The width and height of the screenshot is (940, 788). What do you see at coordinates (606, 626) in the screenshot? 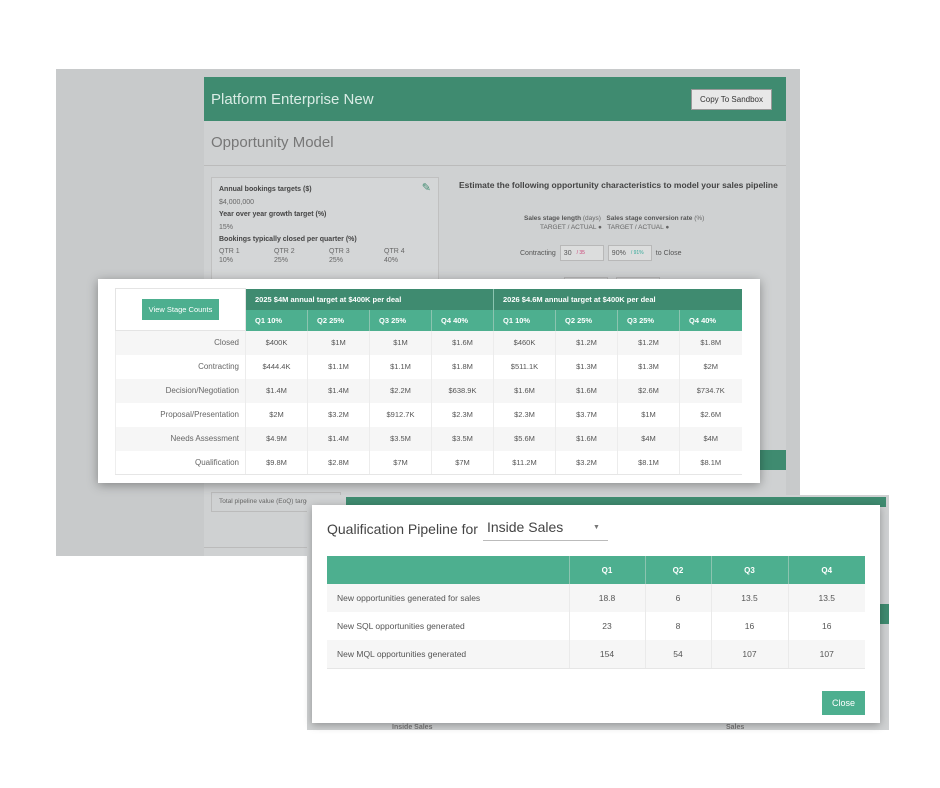
I see `table-cell: 23` at bounding box center [606, 626].